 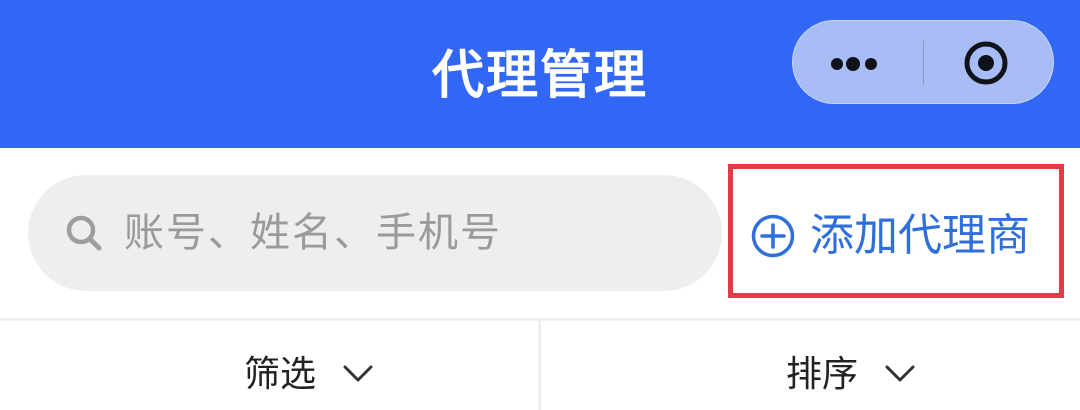 What do you see at coordinates (280, 374) in the screenshot?
I see `filter-label: 筛选` at bounding box center [280, 374].